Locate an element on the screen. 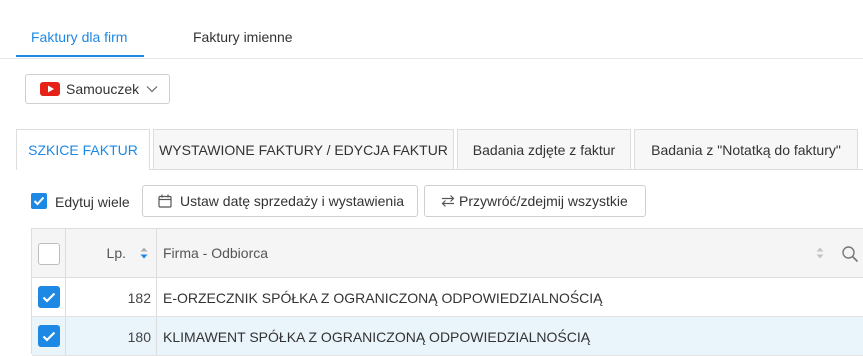 The height and width of the screenshot is (356, 863). tab-wystawione-faktury: WYSTAWIONE FAKTURY / EDYCJA FAKTUR is located at coordinates (303, 149).